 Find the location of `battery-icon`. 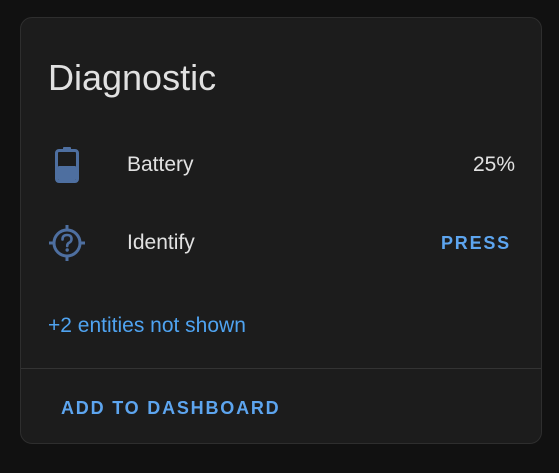

battery-icon is located at coordinates (67, 165).